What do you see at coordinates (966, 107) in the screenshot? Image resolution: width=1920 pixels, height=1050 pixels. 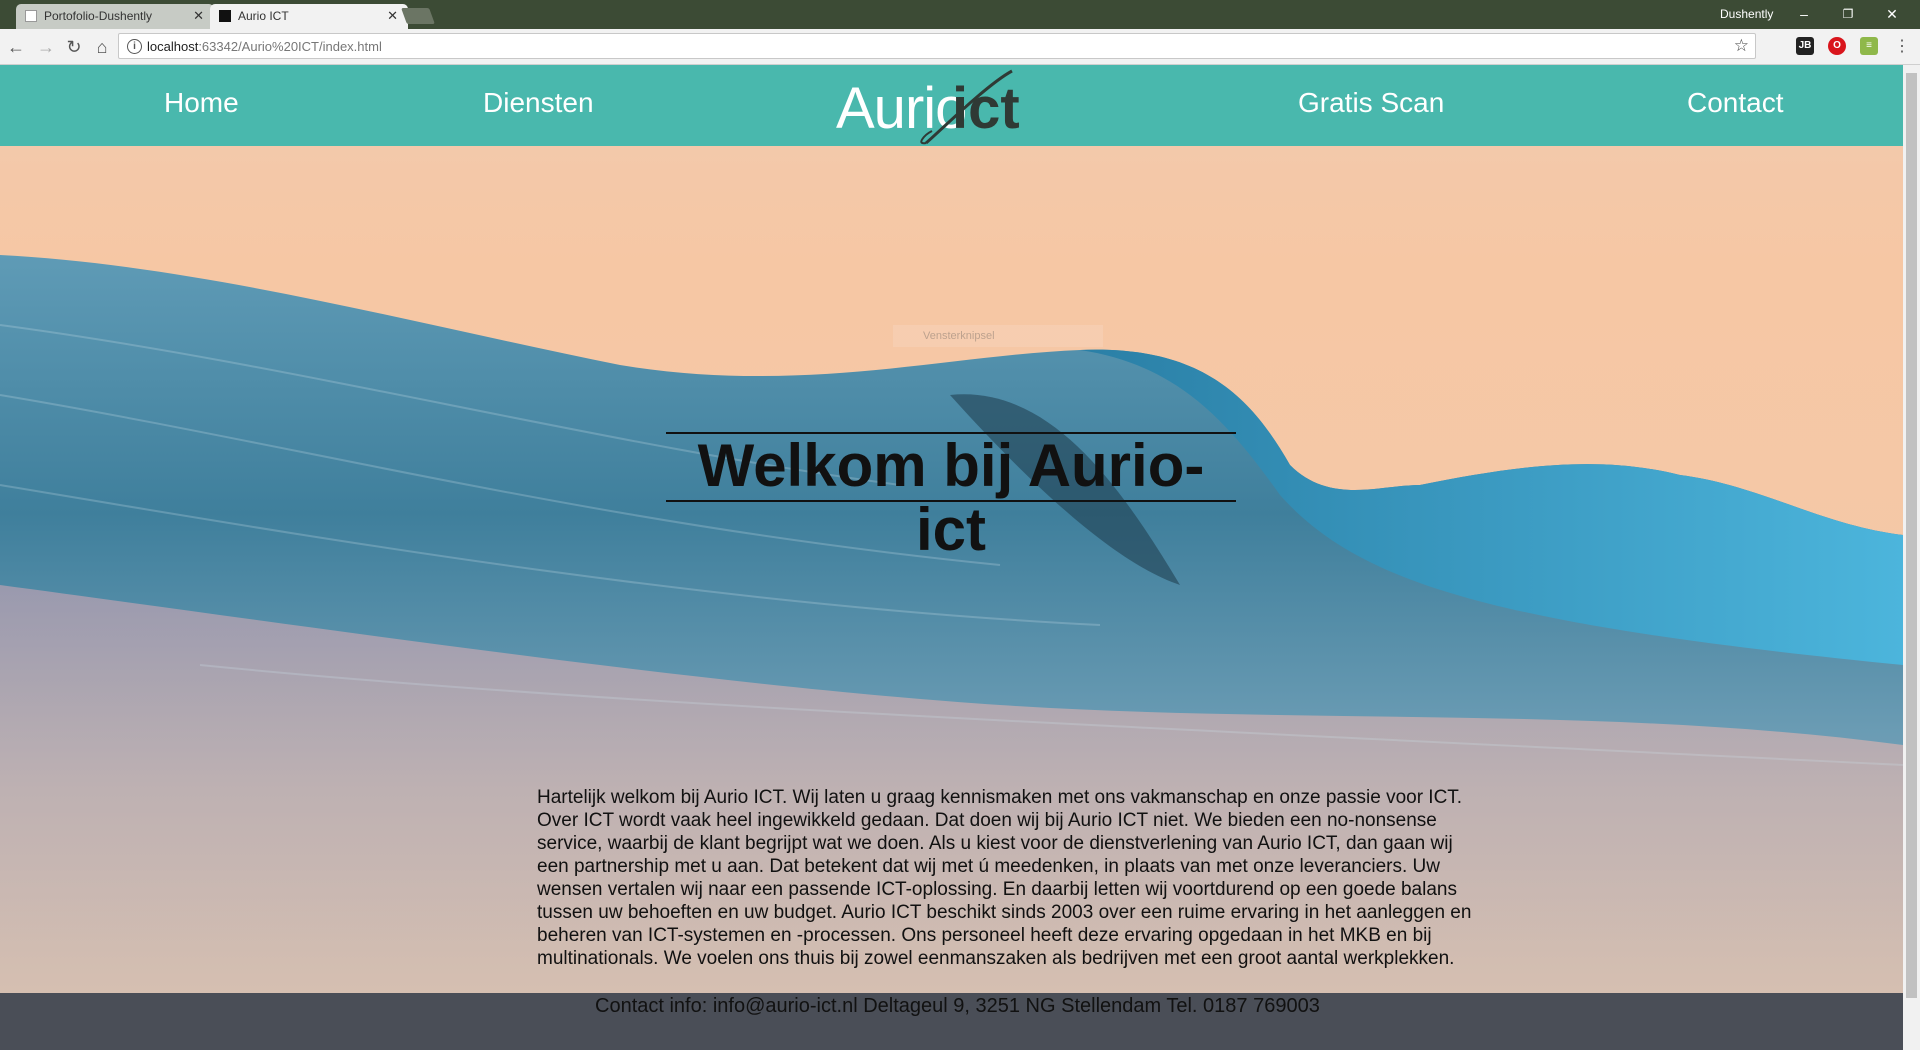 I see `logo-swoosh-icon` at bounding box center [966, 107].